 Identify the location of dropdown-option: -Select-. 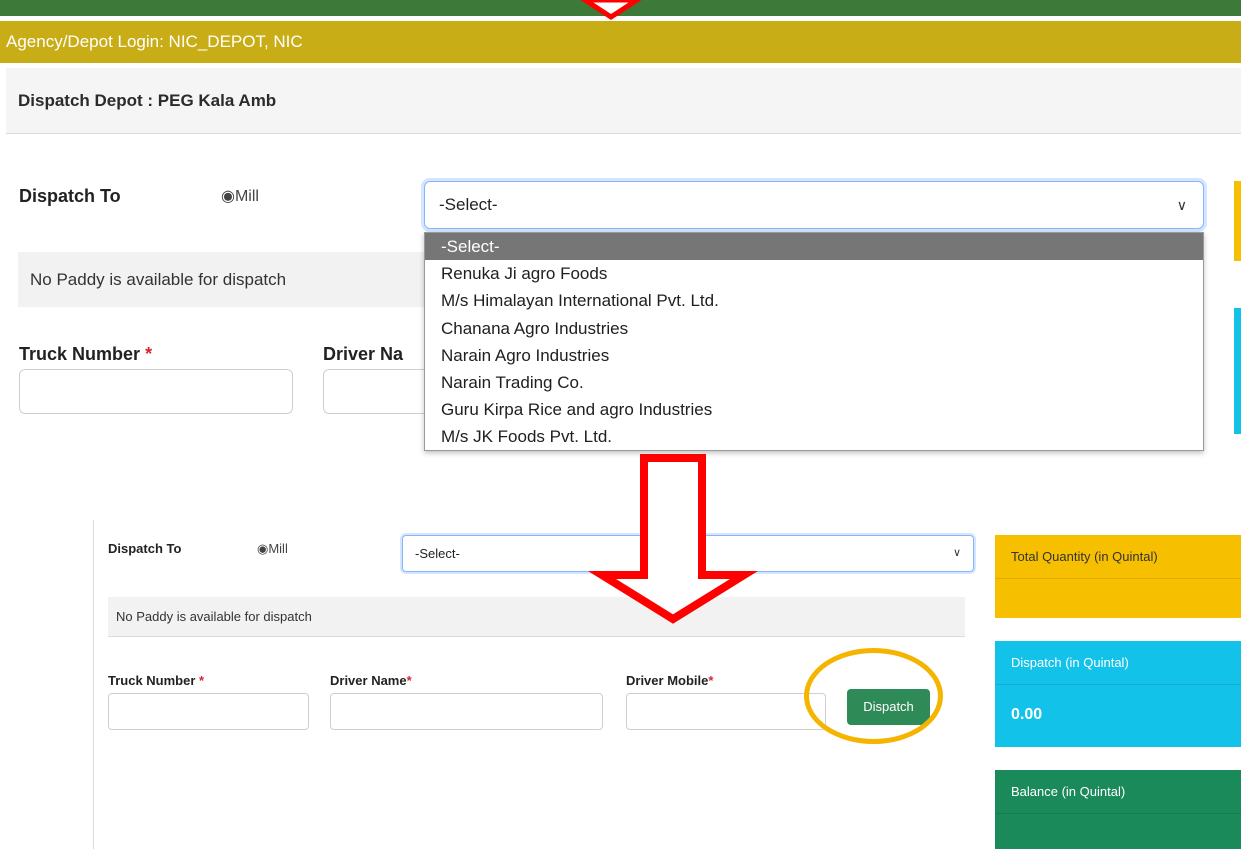
(814, 247).